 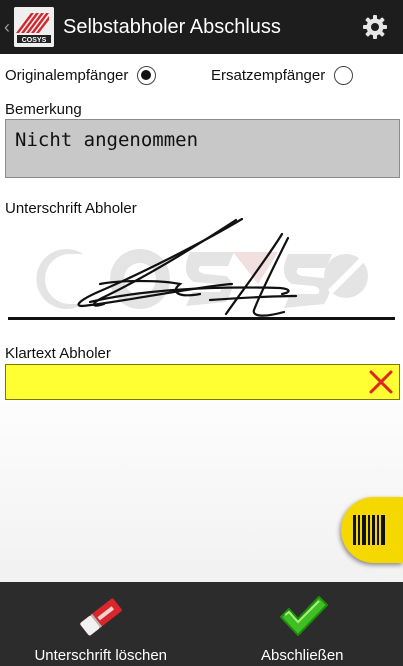 What do you see at coordinates (201, 75) in the screenshot?
I see `recipient-radio-group: Originalempfänger Ersatzempfänger` at bounding box center [201, 75].